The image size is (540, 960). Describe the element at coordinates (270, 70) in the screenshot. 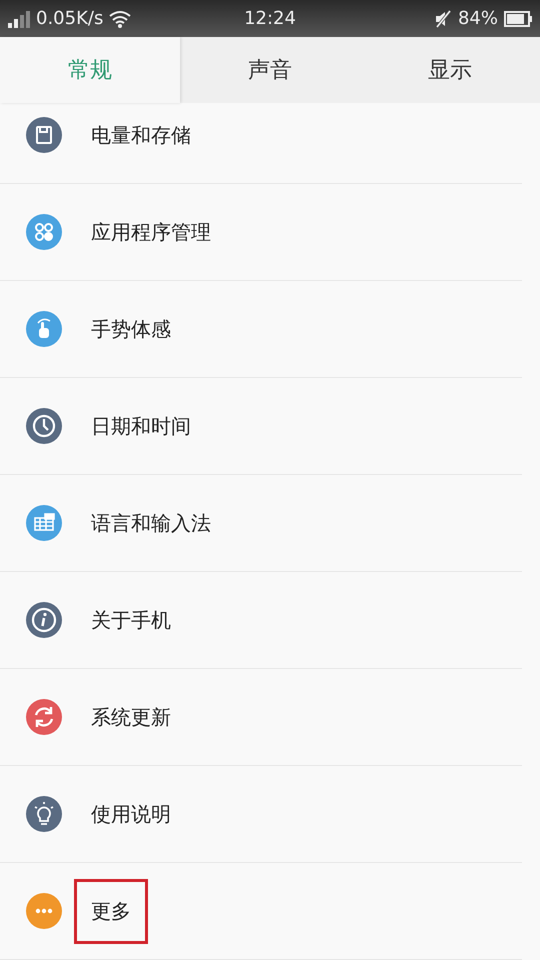

I see `tab: 声音` at that location.